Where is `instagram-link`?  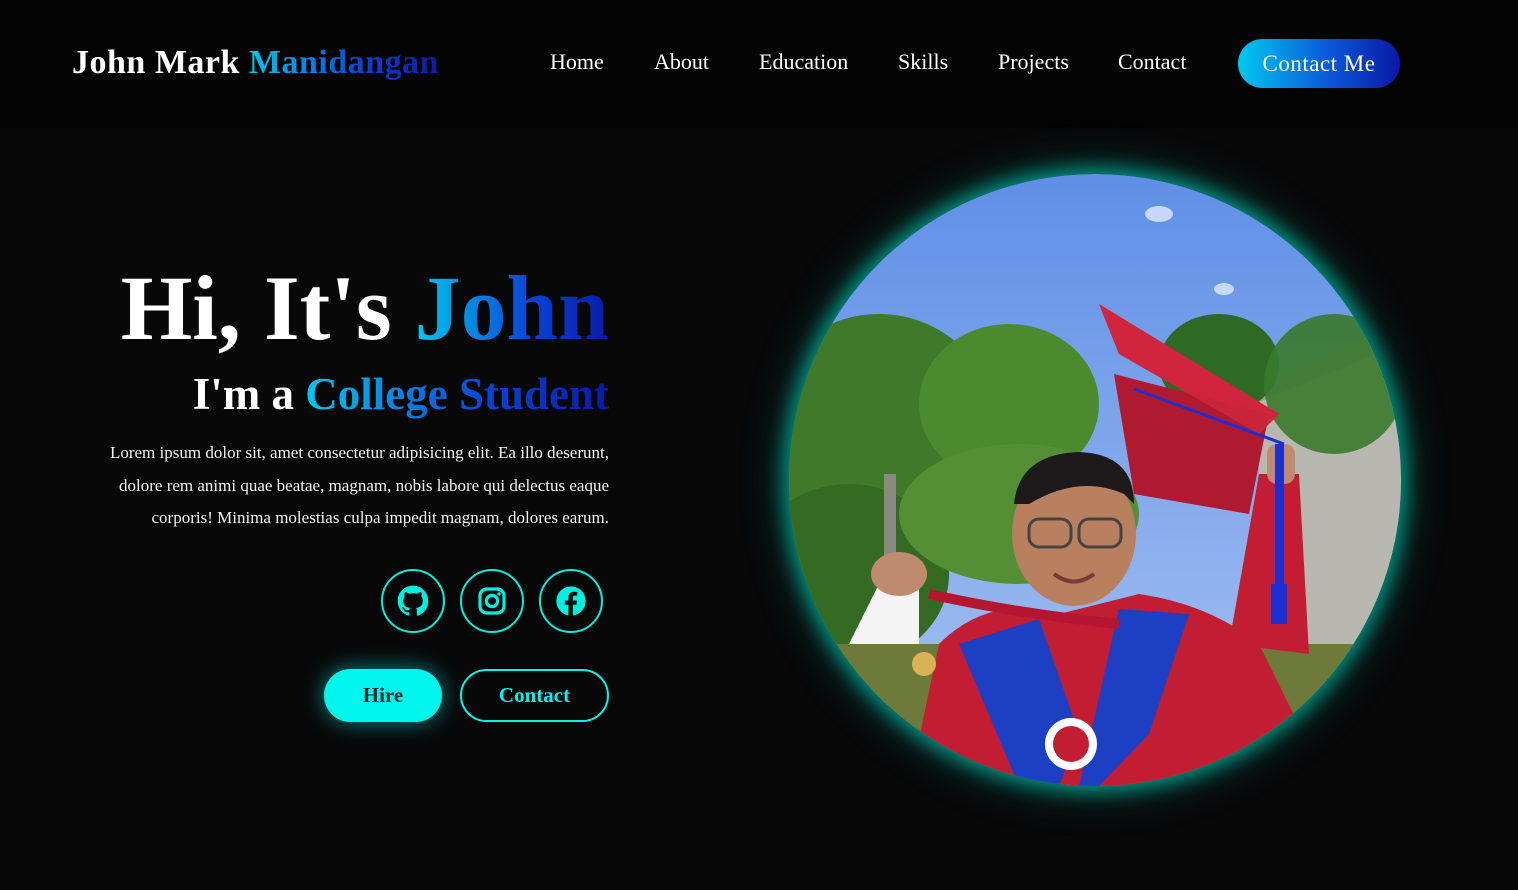 instagram-link is located at coordinates (492, 601).